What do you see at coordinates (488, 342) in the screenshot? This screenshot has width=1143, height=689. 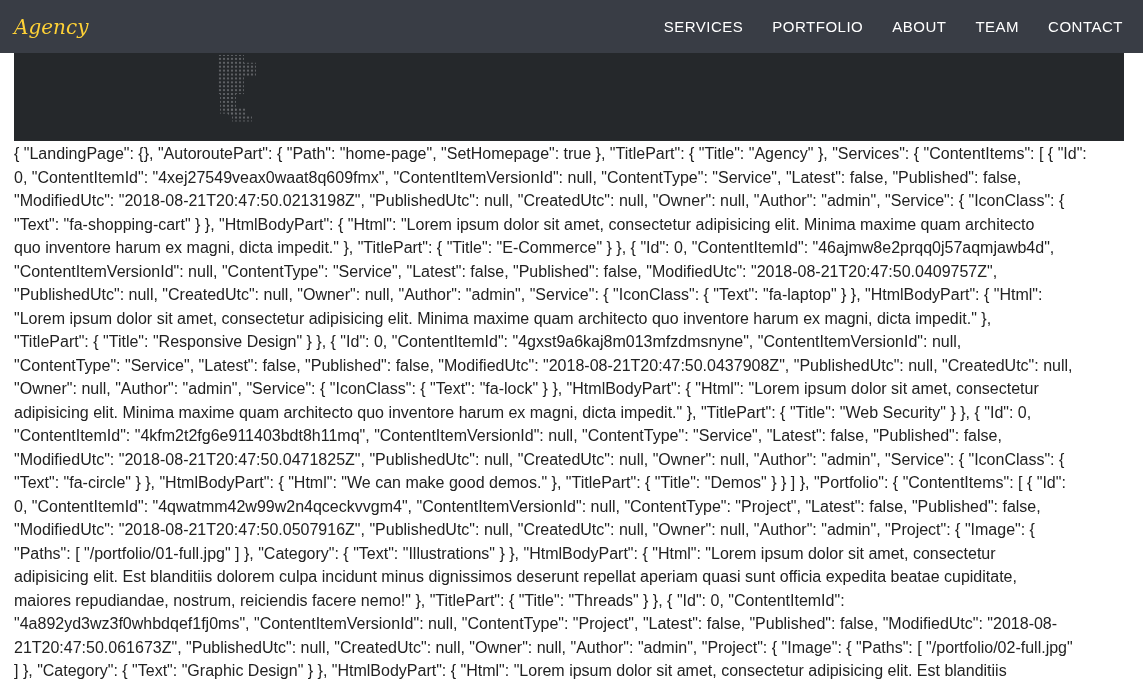 I see `json-text-line: "TitlePart": { "Title": "Responsive Design" } }, { "Id": 0, "ContentItemId": "4gxst9a6kaj8m013mfzdmsnyne", "ContentItemVersionId": null,` at bounding box center [488, 342].